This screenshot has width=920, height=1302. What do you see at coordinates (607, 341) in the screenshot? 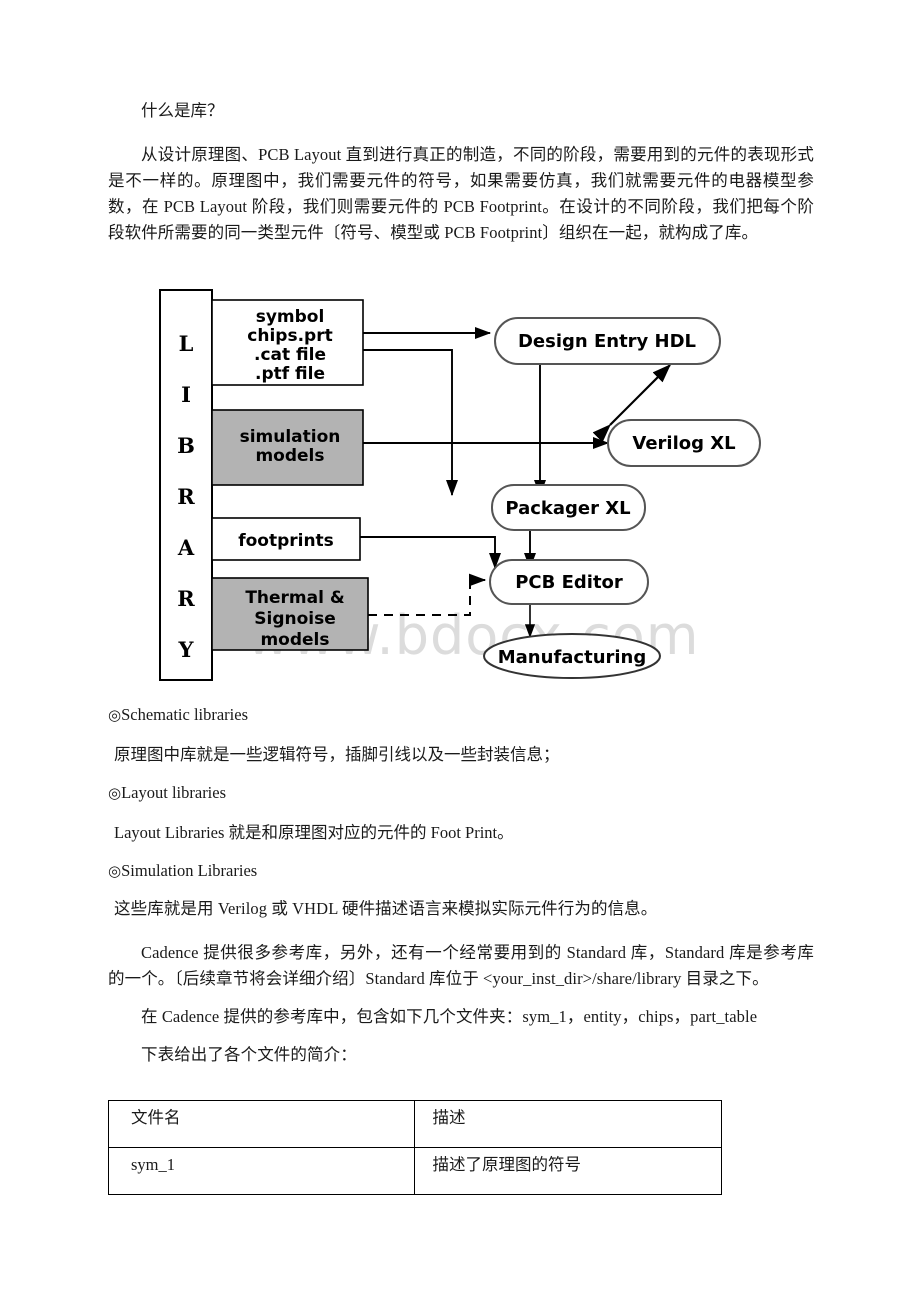
I see `design-entry-hdl-label: Design Entry HDL` at bounding box center [607, 341].